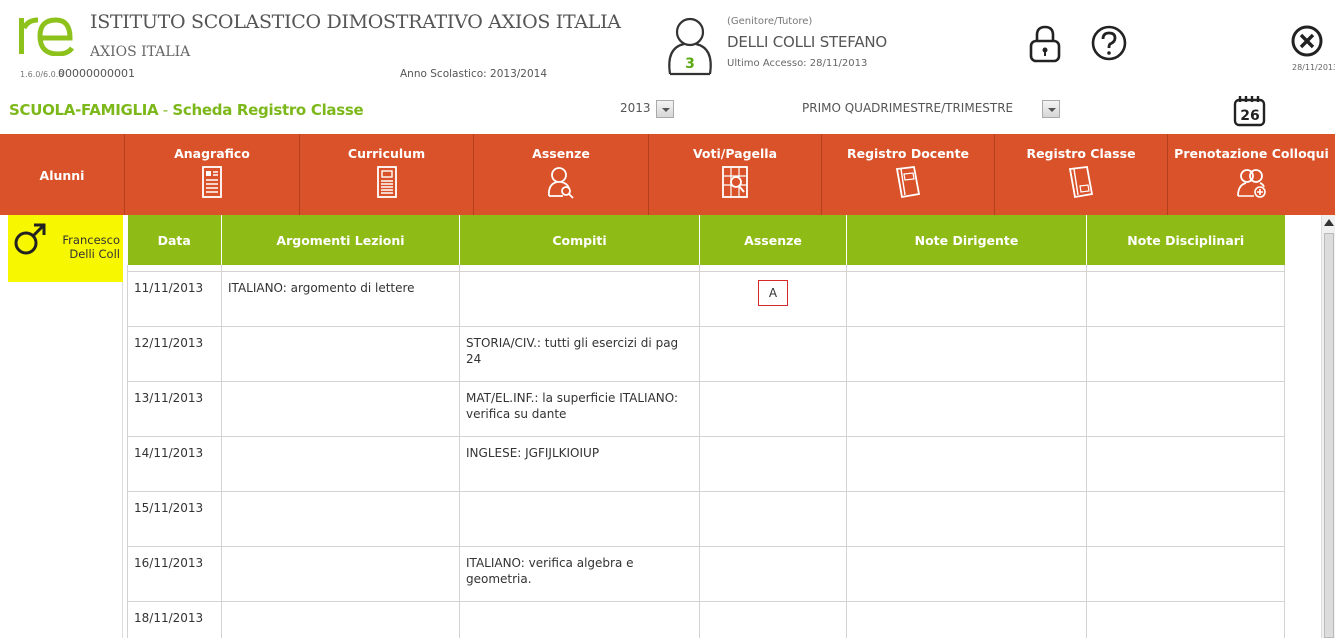 The image size is (1335, 638). What do you see at coordinates (966, 240) in the screenshot?
I see `col-header-note-dirigente: Note Dirigente` at bounding box center [966, 240].